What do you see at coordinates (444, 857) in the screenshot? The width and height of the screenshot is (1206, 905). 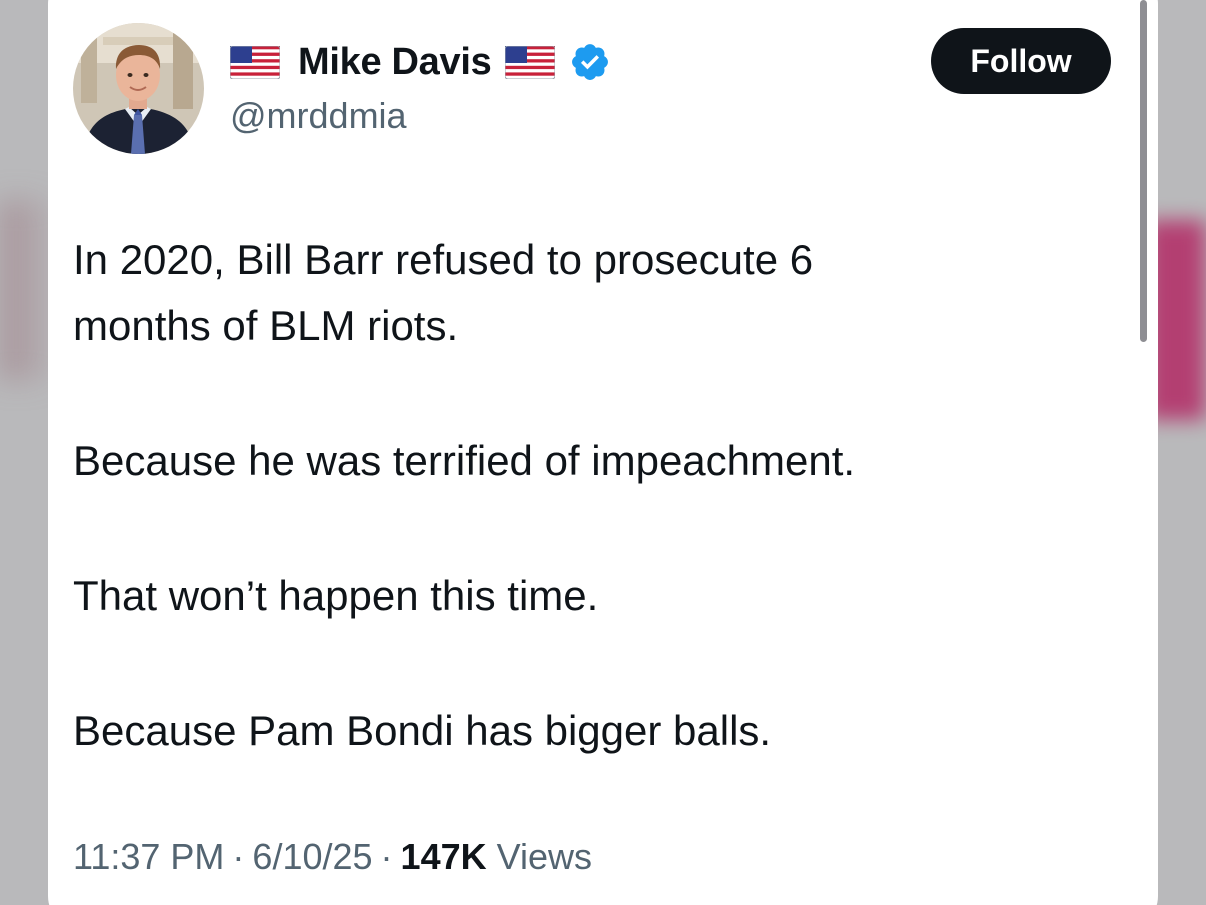 I see `views-count: 147K` at bounding box center [444, 857].